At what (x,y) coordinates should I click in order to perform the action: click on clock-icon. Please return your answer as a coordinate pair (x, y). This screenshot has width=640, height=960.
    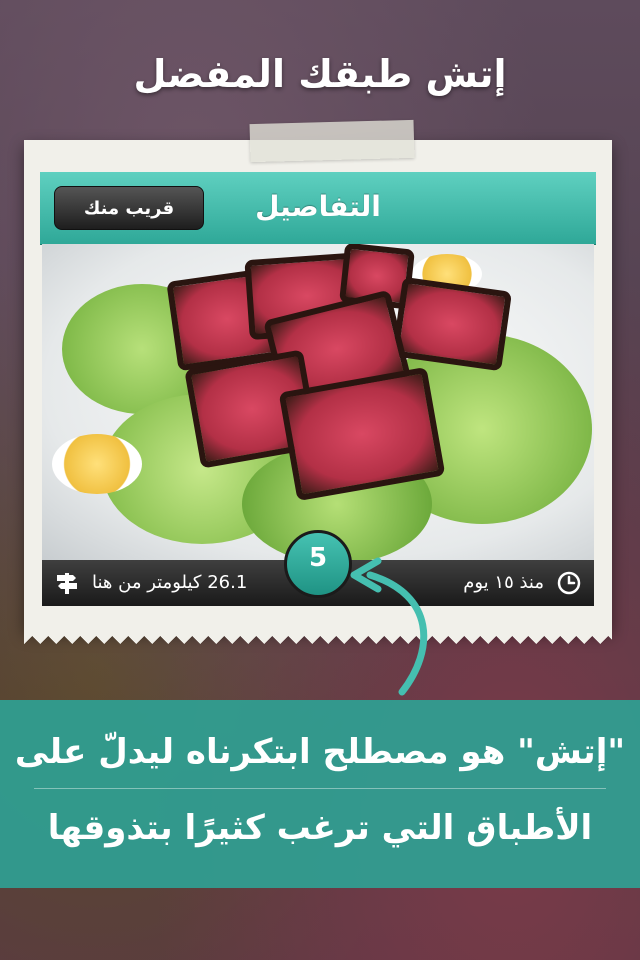
    Looking at the image, I should click on (569, 583).